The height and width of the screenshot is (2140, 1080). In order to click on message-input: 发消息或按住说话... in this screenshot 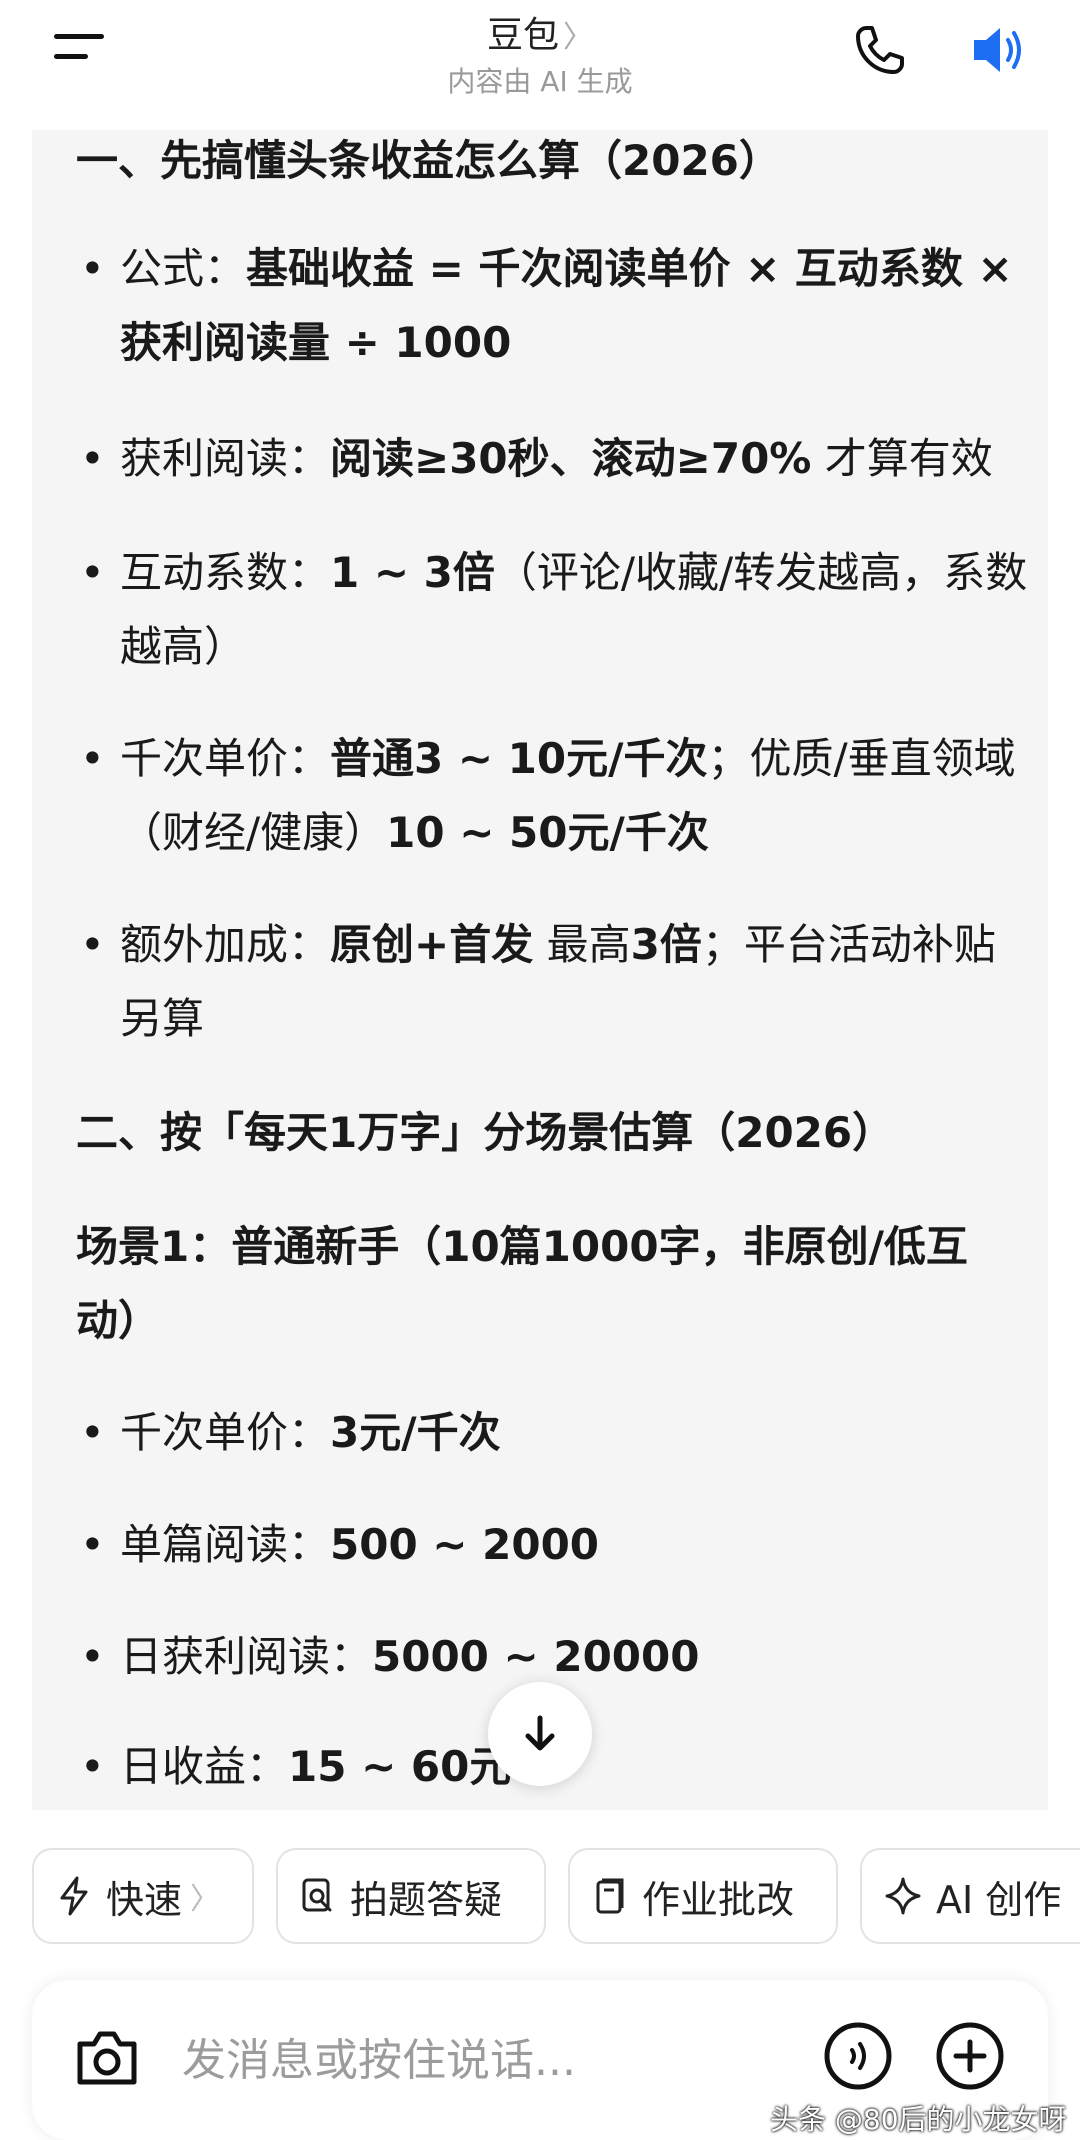, I will do `click(379, 2056)`.